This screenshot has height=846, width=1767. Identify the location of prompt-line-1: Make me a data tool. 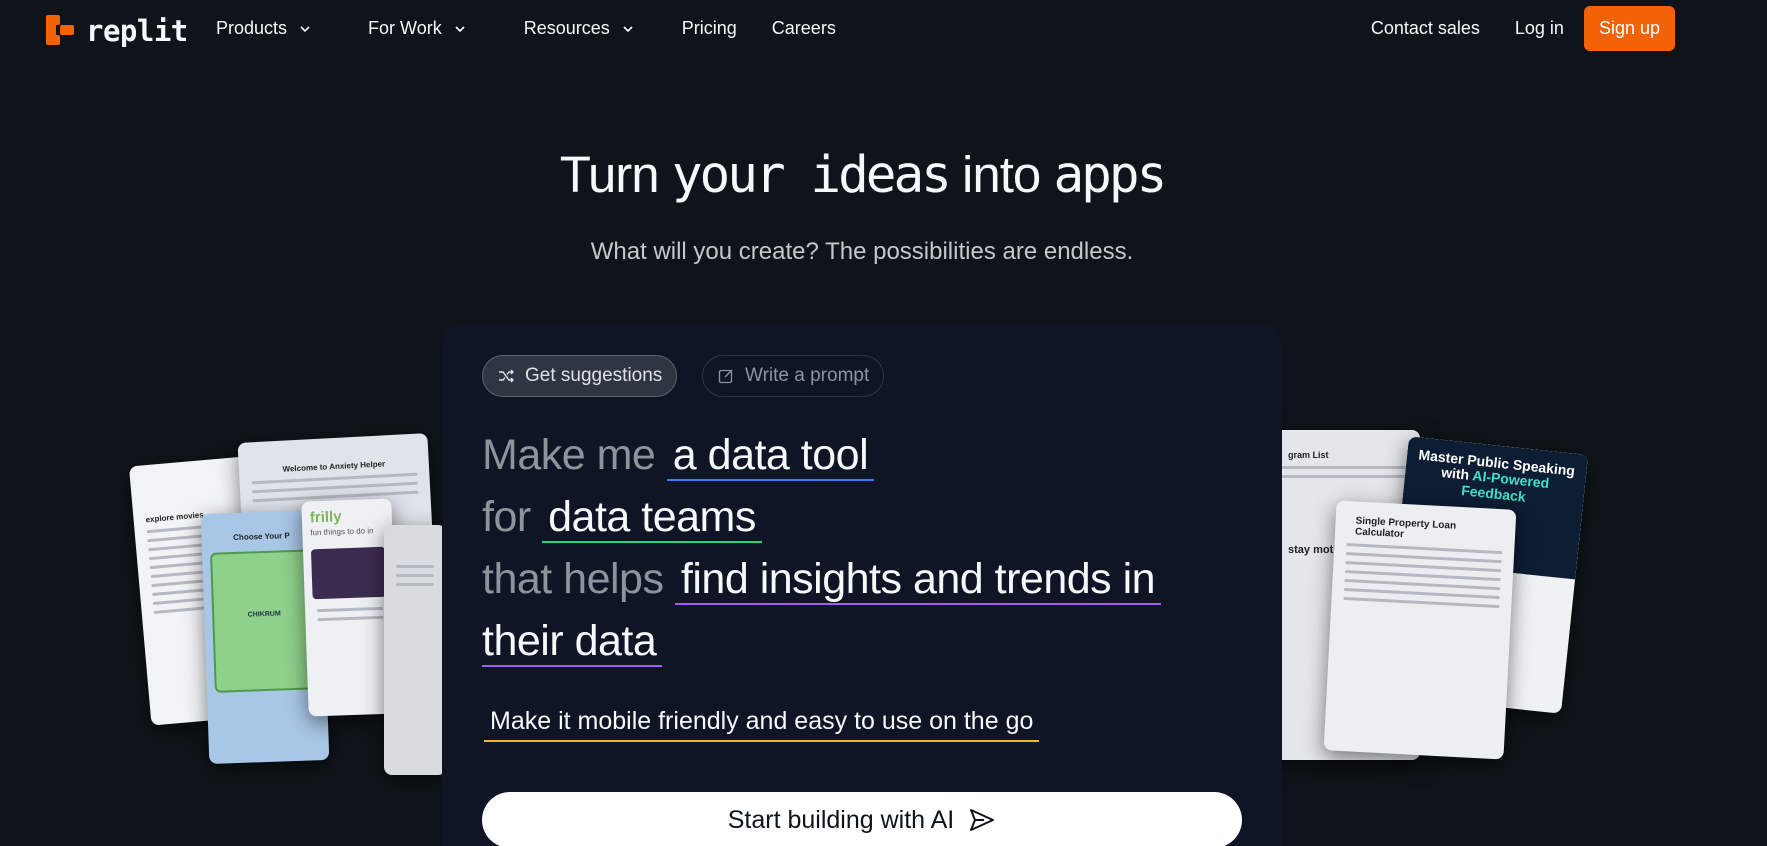
(678, 456).